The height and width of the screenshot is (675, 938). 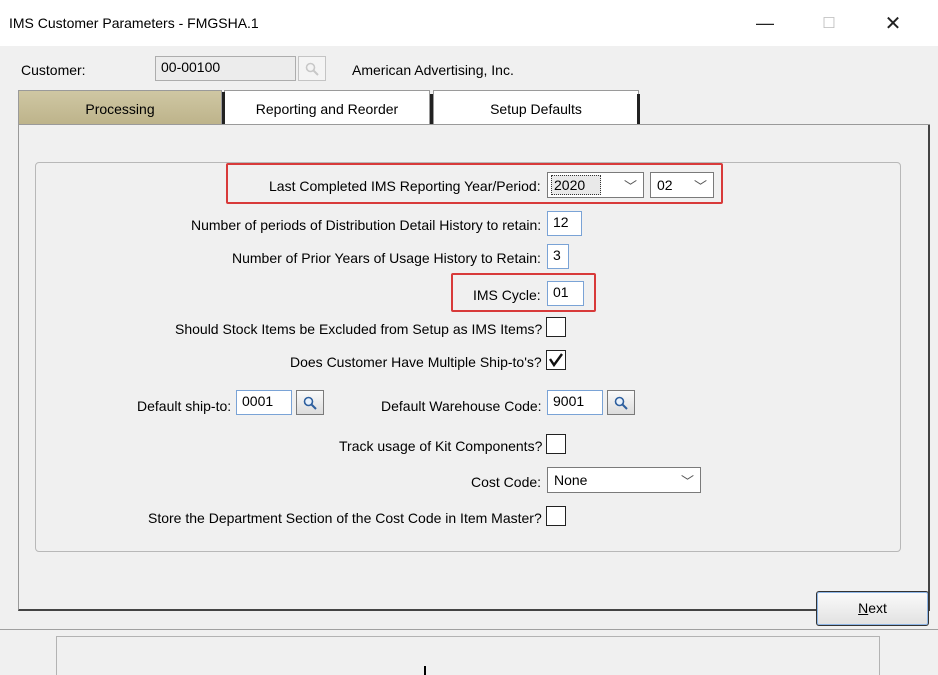 I want to click on tab-processing: Processing, so click(x=120, y=107).